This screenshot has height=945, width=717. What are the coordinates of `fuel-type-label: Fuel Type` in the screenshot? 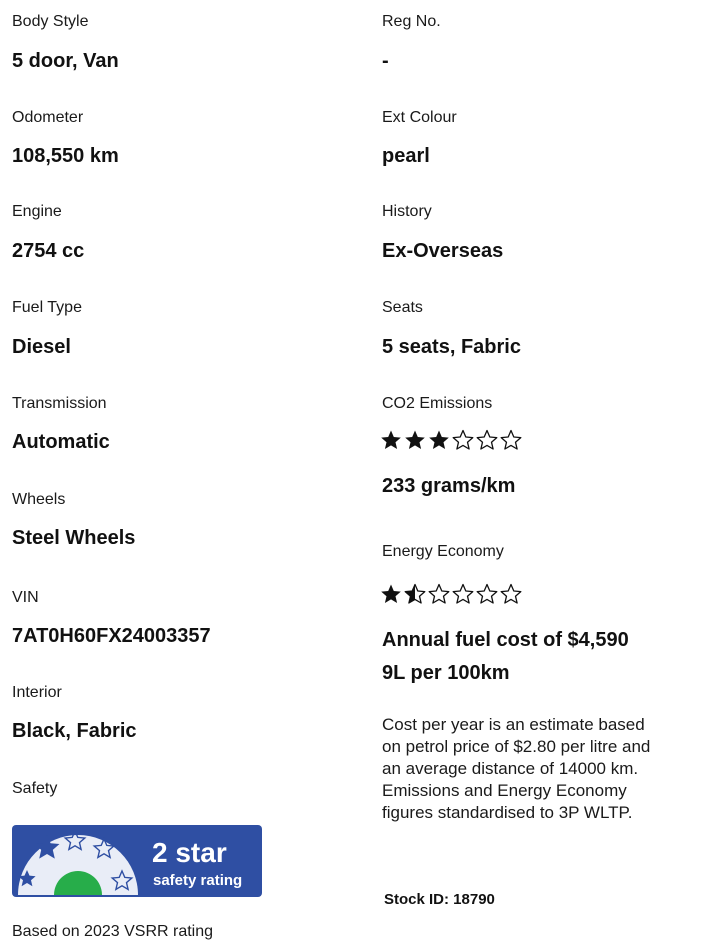 It's located at (47, 307).